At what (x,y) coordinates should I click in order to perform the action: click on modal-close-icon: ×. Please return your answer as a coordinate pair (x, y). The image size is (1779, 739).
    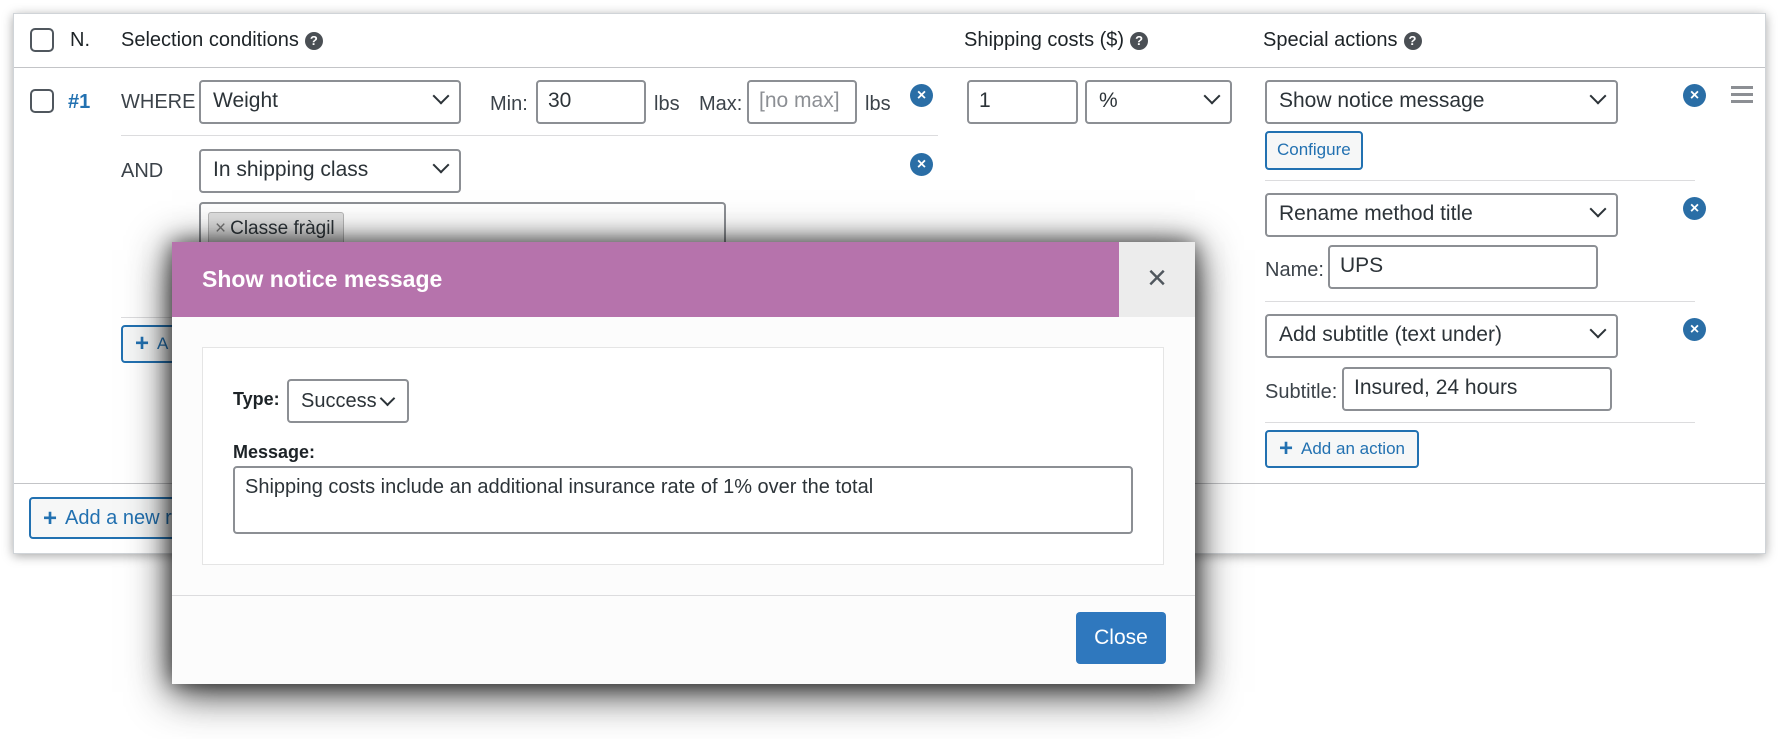
    Looking at the image, I should click on (1157, 279).